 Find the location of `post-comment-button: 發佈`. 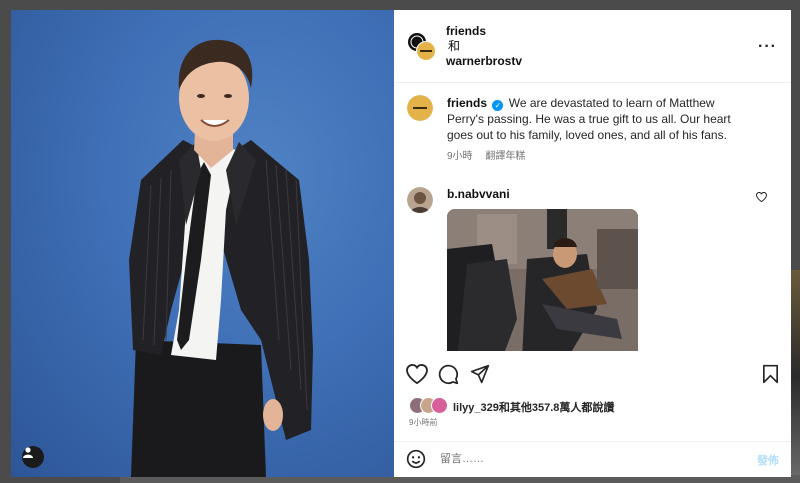

post-comment-button: 發佈 is located at coordinates (768, 460).